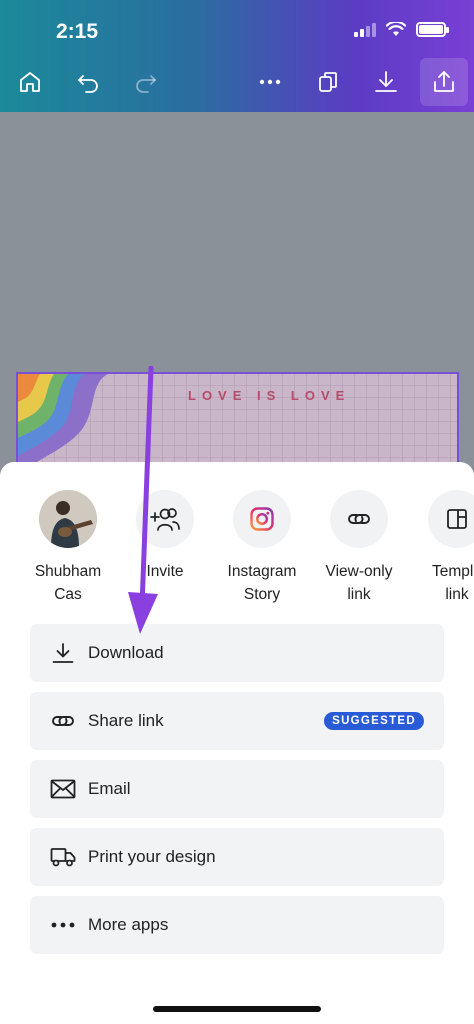  I want to click on download-toolbar-button, so click(386, 82).